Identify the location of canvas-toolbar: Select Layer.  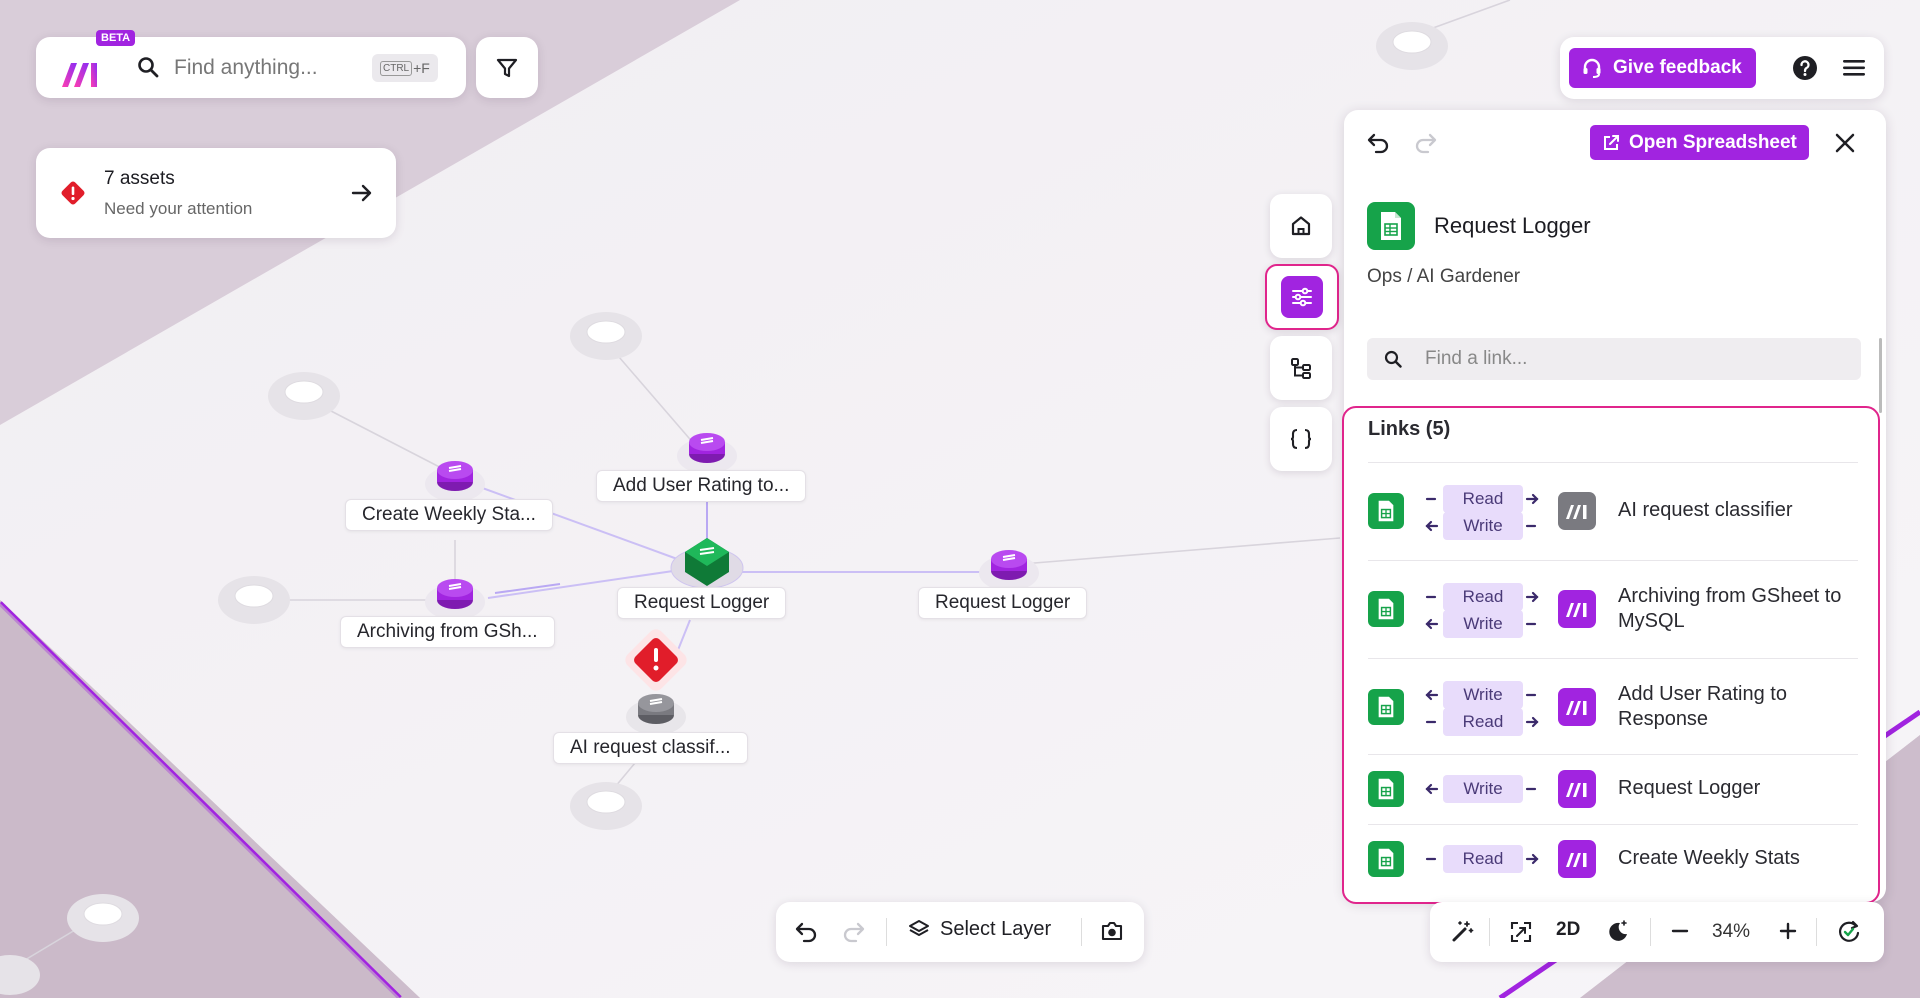
(960, 932).